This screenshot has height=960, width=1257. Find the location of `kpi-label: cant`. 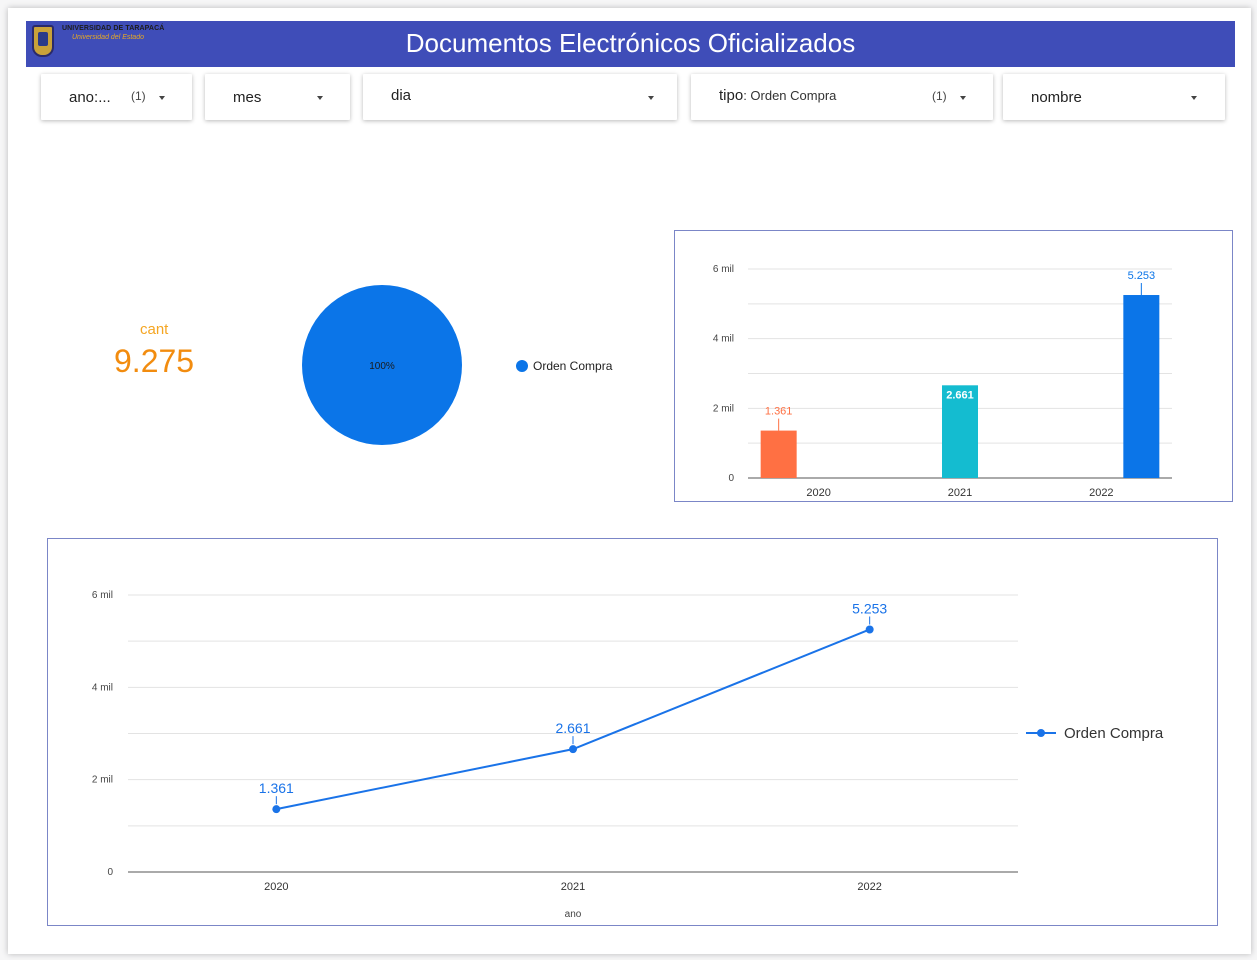

kpi-label: cant is located at coordinates (154, 329).